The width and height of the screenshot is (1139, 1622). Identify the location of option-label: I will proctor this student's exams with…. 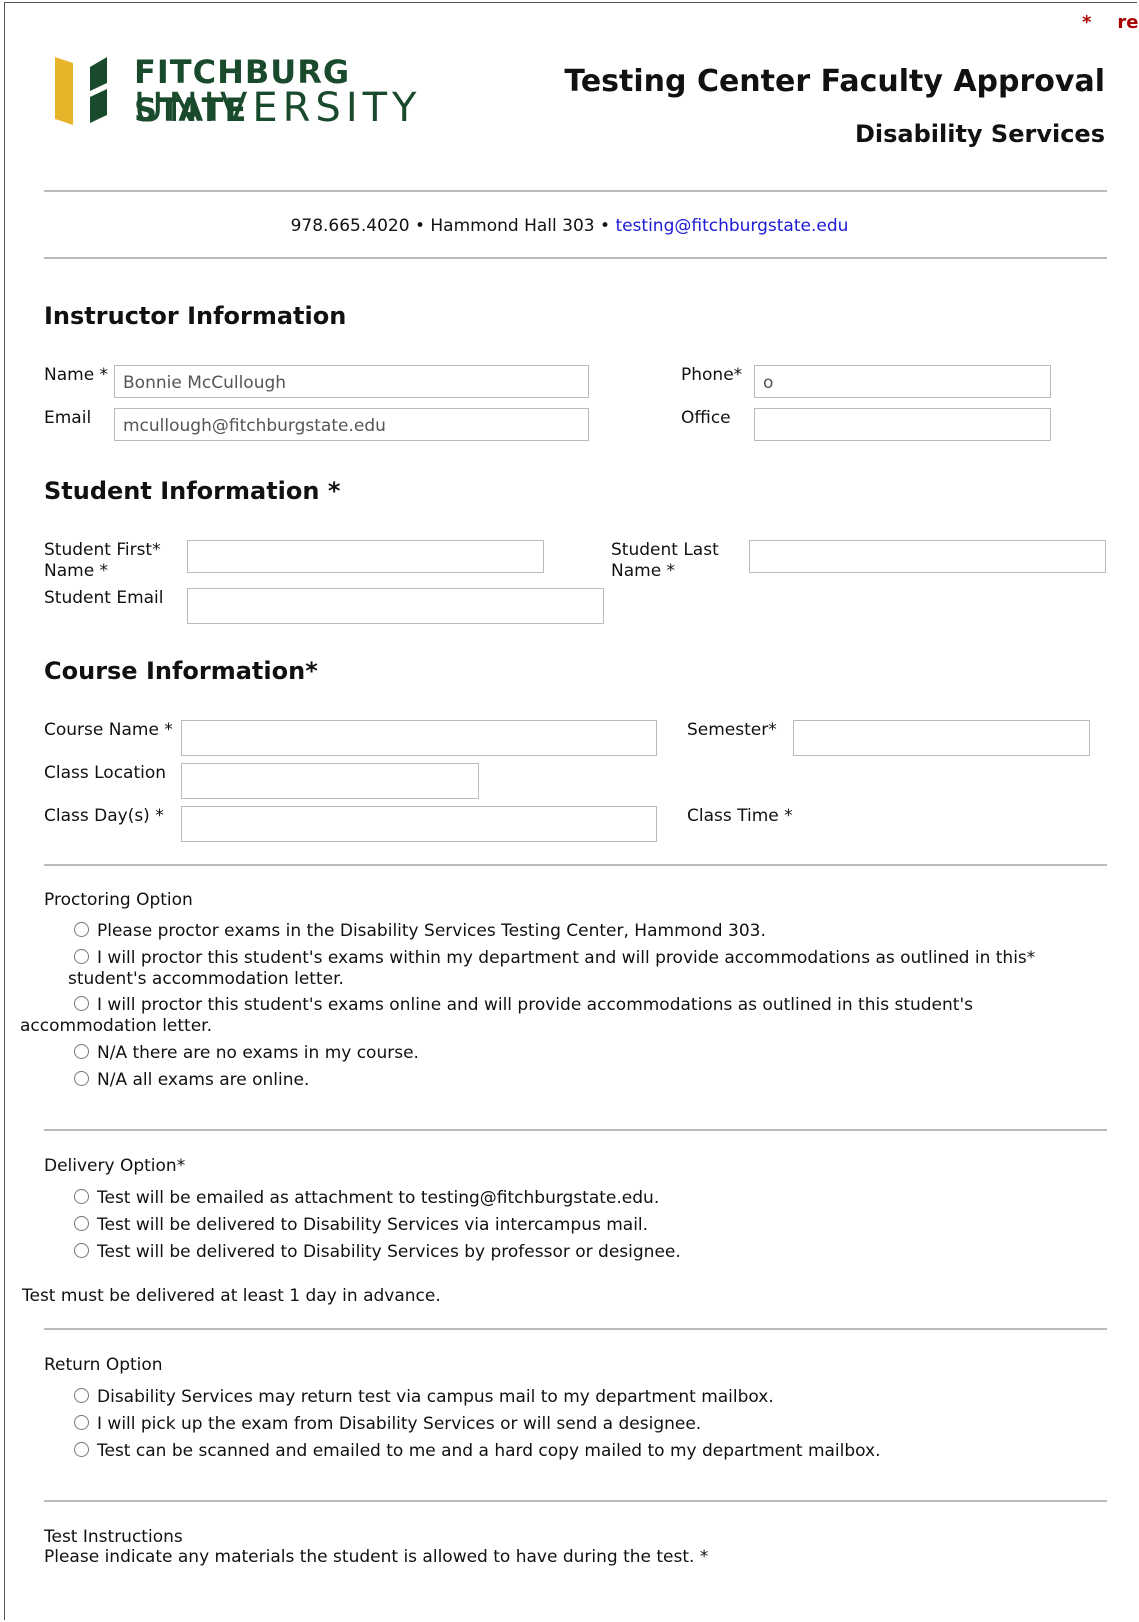
(566, 958).